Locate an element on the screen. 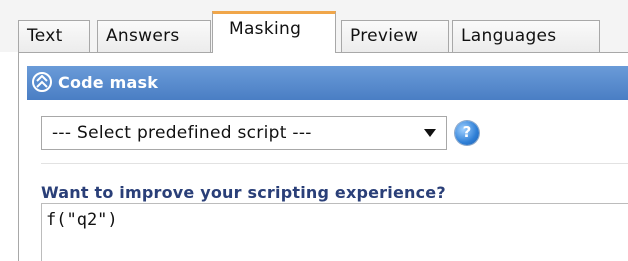 This screenshot has height=261, width=628. tab-languages: Languages is located at coordinates (526, 36).